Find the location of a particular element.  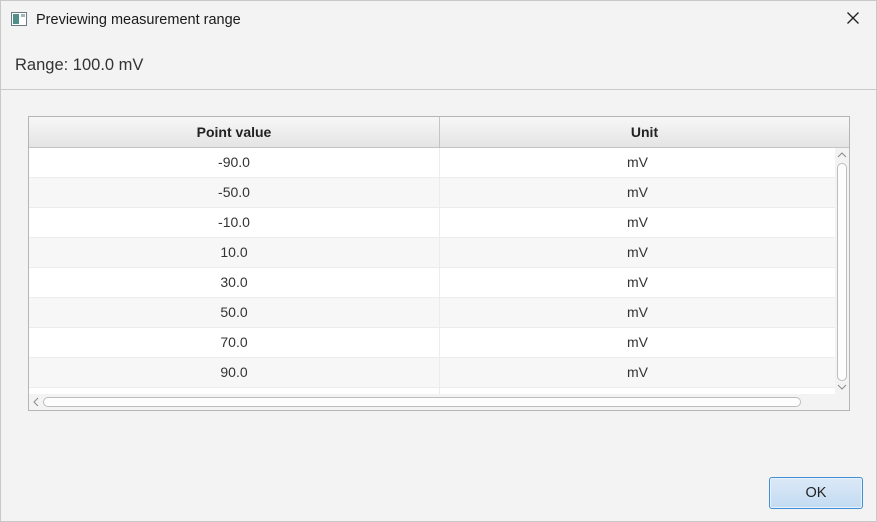

point-value-cell: -10.0 is located at coordinates (234, 222).